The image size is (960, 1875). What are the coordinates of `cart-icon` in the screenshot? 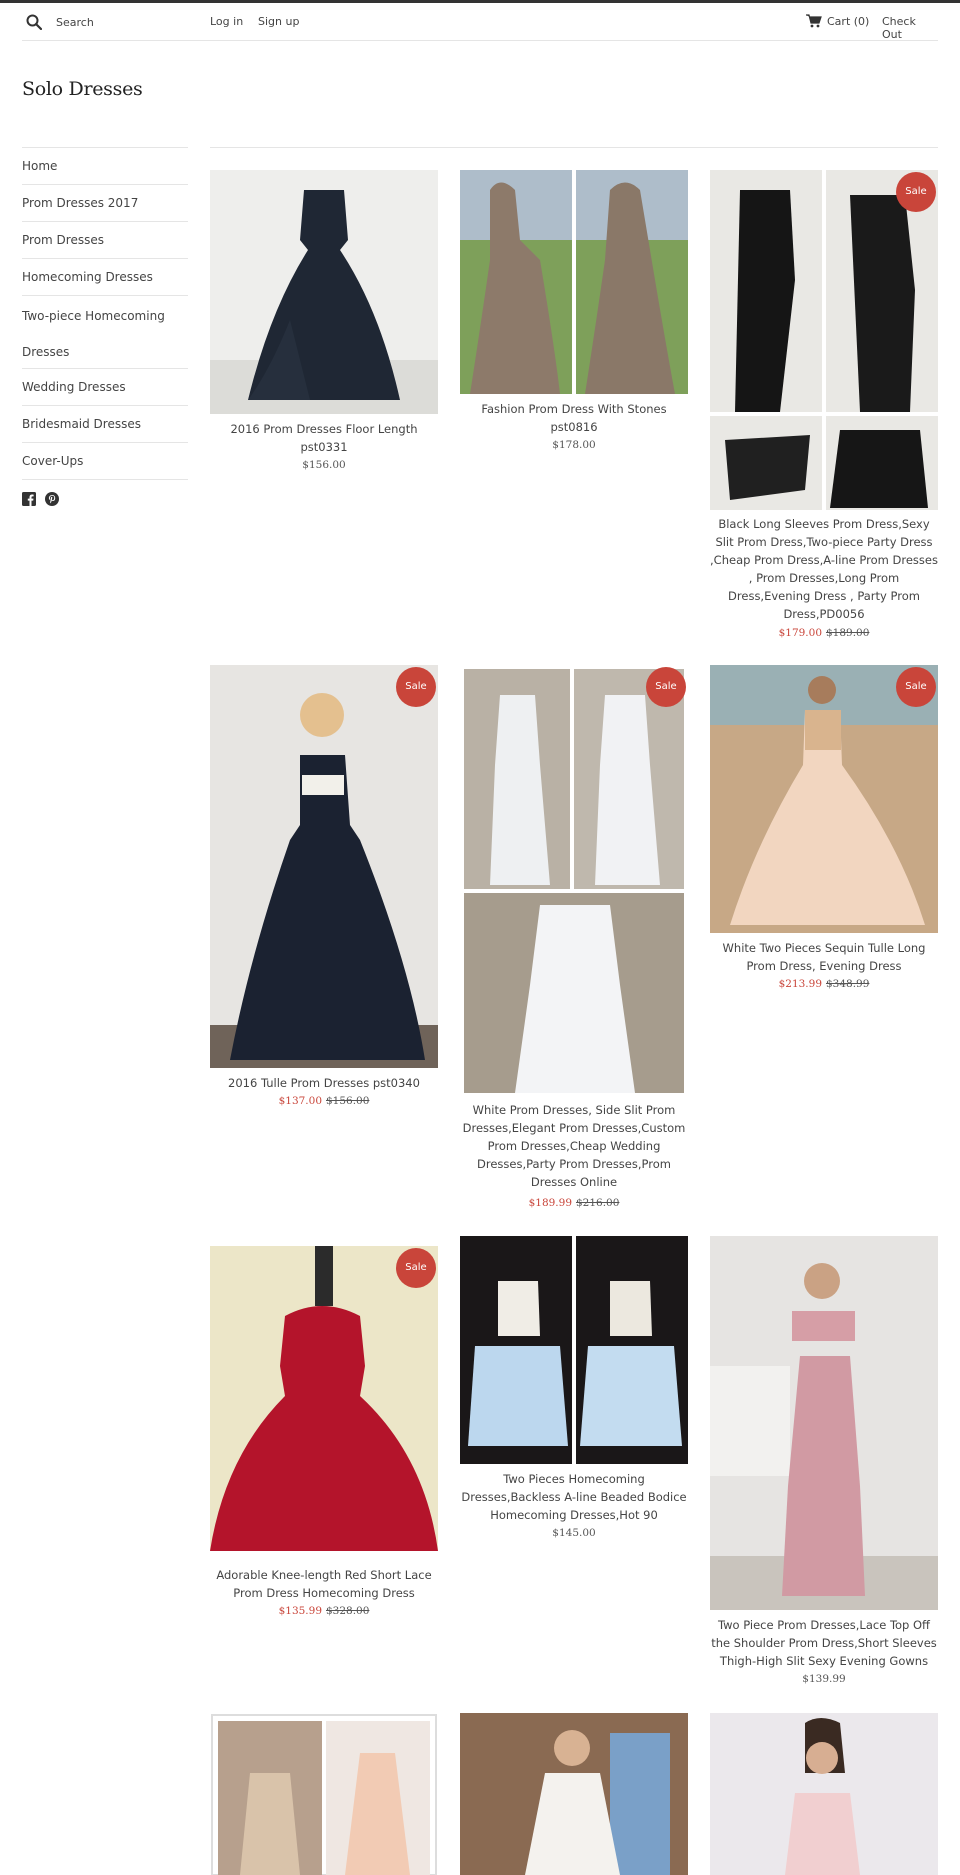 It's located at (814, 21).